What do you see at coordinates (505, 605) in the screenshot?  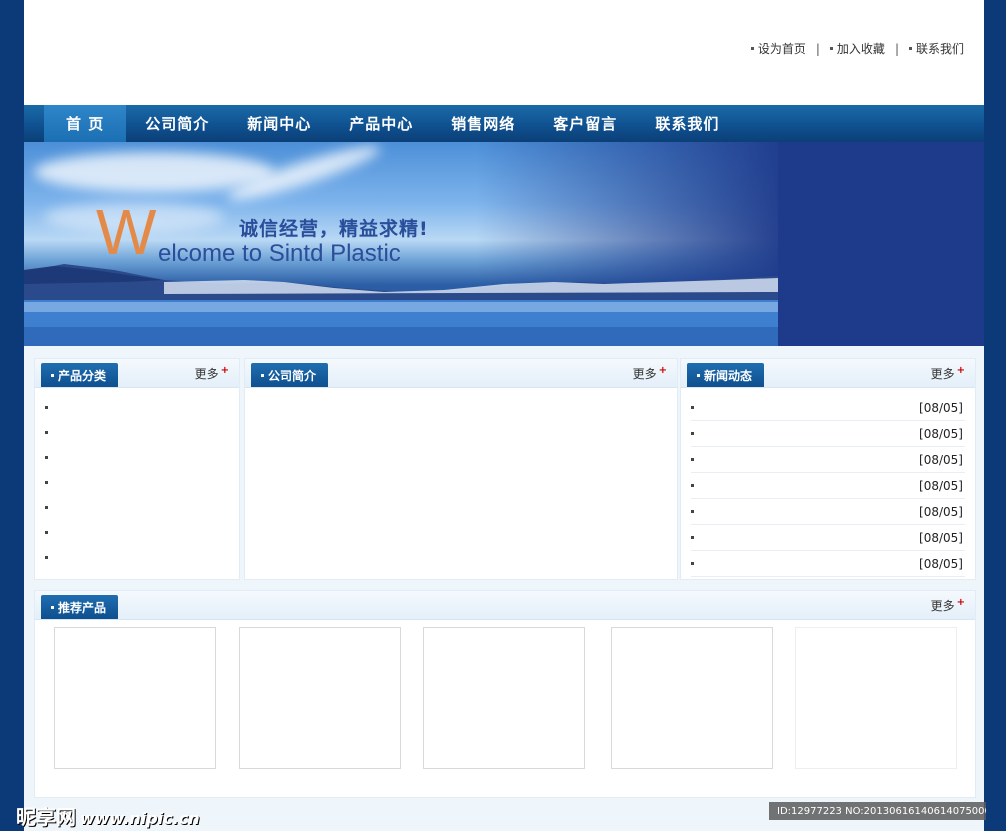 I see `panel-header: 推荐产品 更多 +` at bounding box center [505, 605].